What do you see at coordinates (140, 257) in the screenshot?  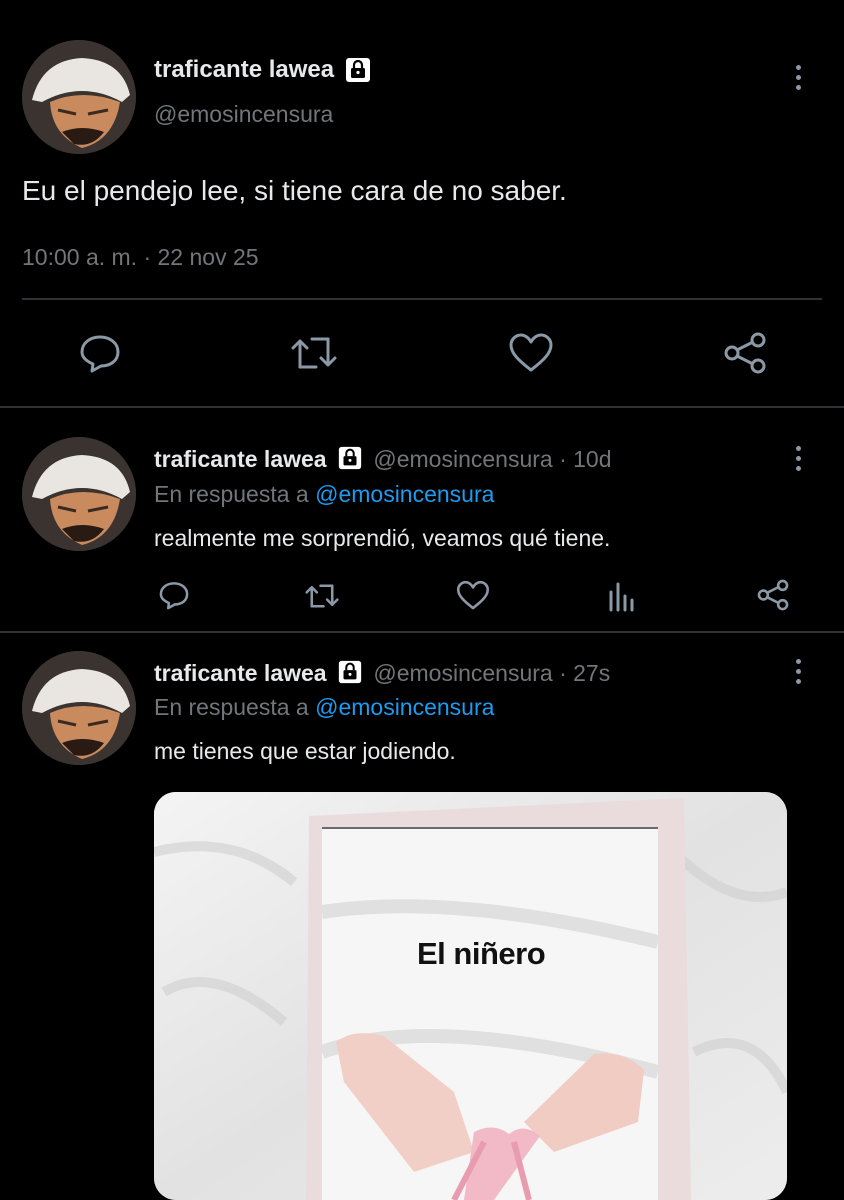 I see `timestamp: 10:00 a. m. · 22 nov 25` at bounding box center [140, 257].